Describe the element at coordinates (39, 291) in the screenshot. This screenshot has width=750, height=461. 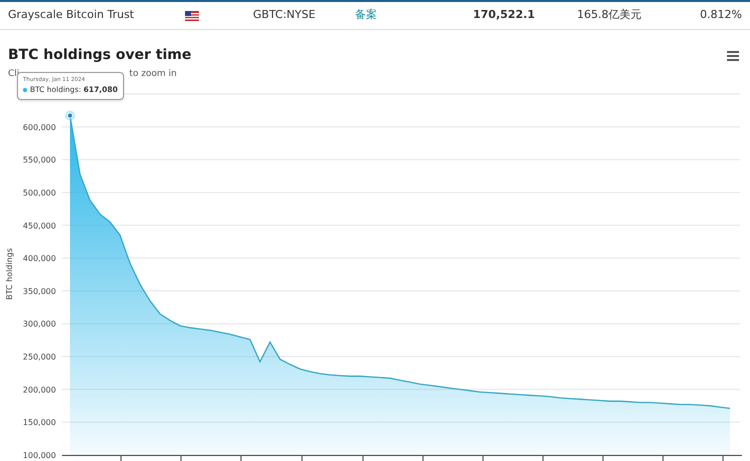
I see `y-tick-label: 350,000` at that location.